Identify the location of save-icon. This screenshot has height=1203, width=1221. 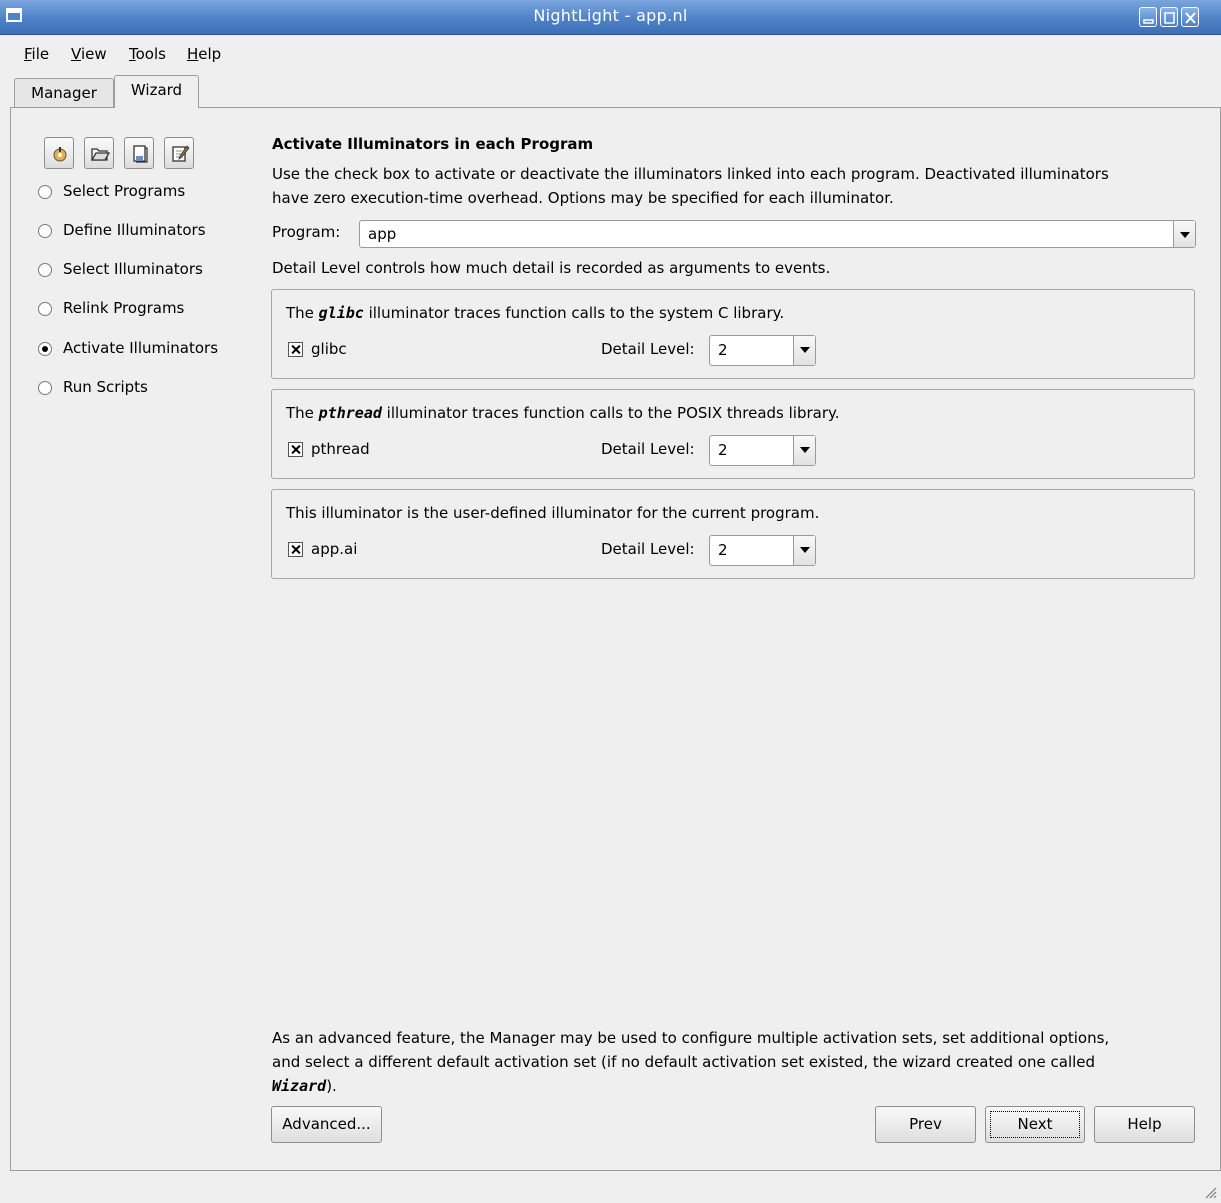
(140, 154).